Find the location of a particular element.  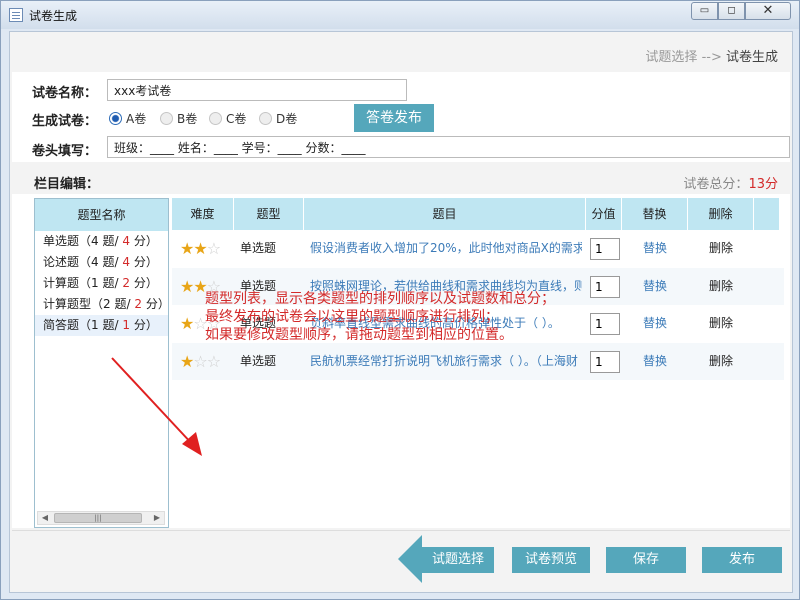

radio-paper-b: B卷 is located at coordinates (178, 118).